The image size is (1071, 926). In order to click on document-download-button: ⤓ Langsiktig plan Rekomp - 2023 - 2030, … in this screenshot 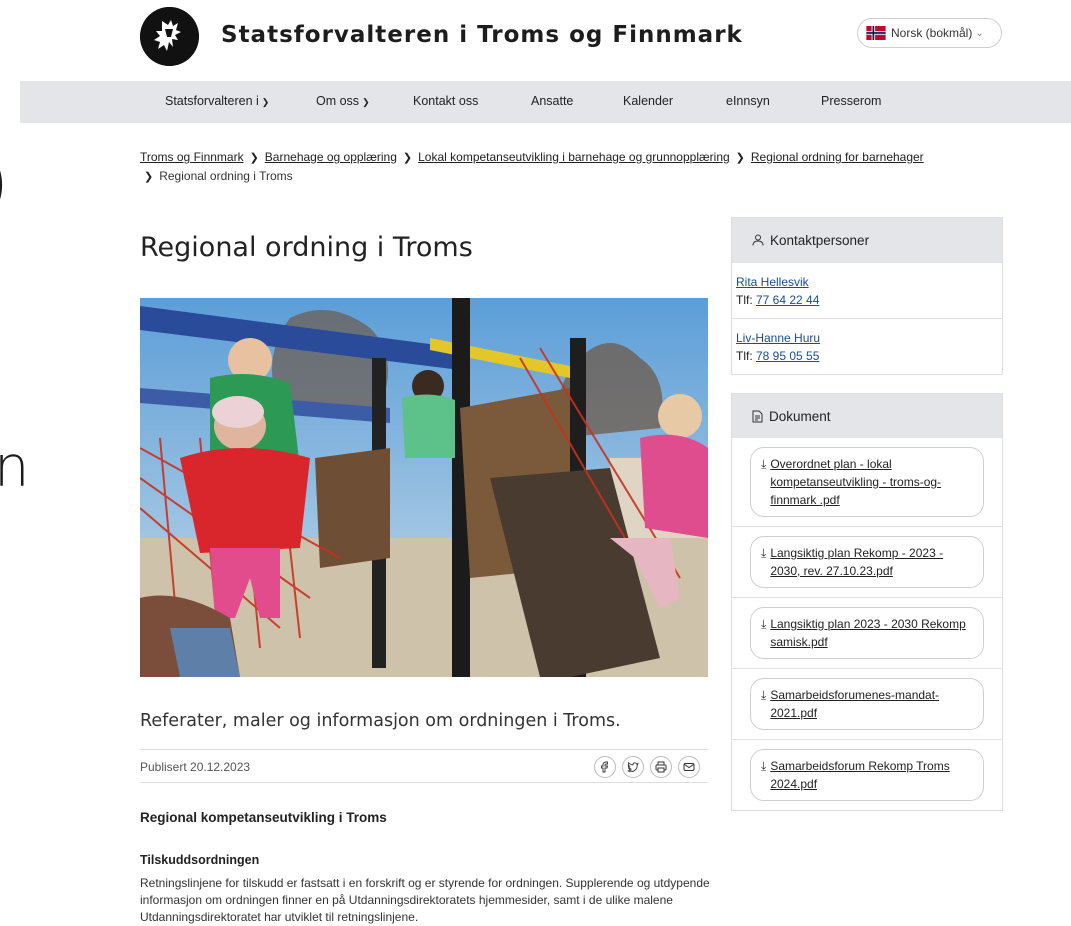, I will do `click(867, 562)`.